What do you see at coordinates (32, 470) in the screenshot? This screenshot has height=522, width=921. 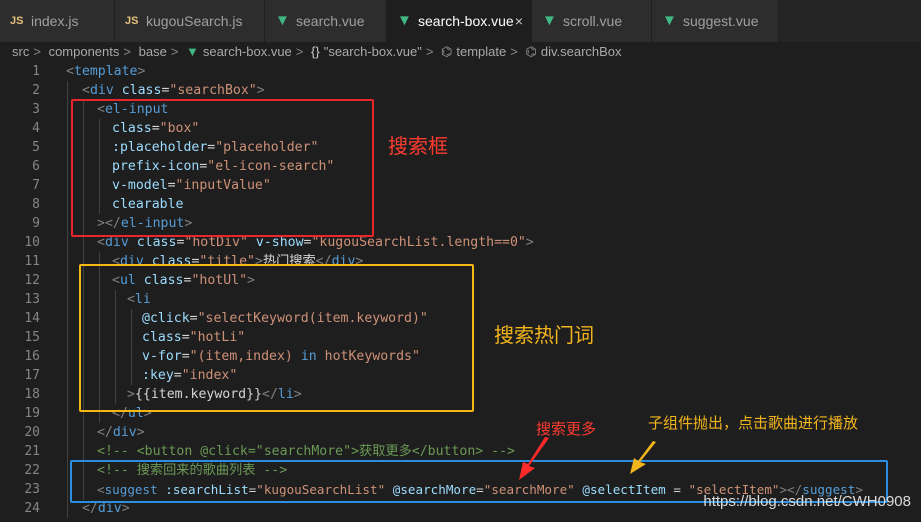 I see `line-number: 22` at bounding box center [32, 470].